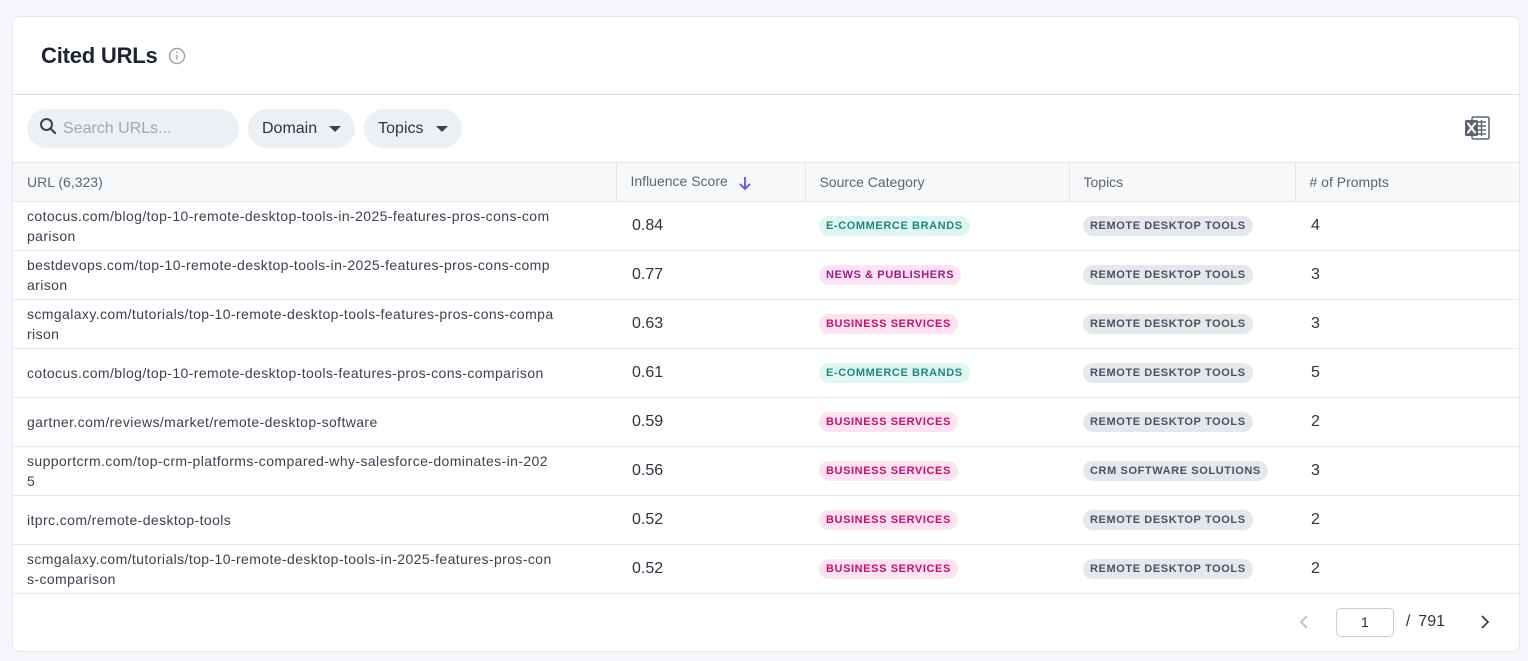 Image resolution: width=1528 pixels, height=661 pixels. What do you see at coordinates (648, 470) in the screenshot?
I see `influence-score-cell: 0.56` at bounding box center [648, 470].